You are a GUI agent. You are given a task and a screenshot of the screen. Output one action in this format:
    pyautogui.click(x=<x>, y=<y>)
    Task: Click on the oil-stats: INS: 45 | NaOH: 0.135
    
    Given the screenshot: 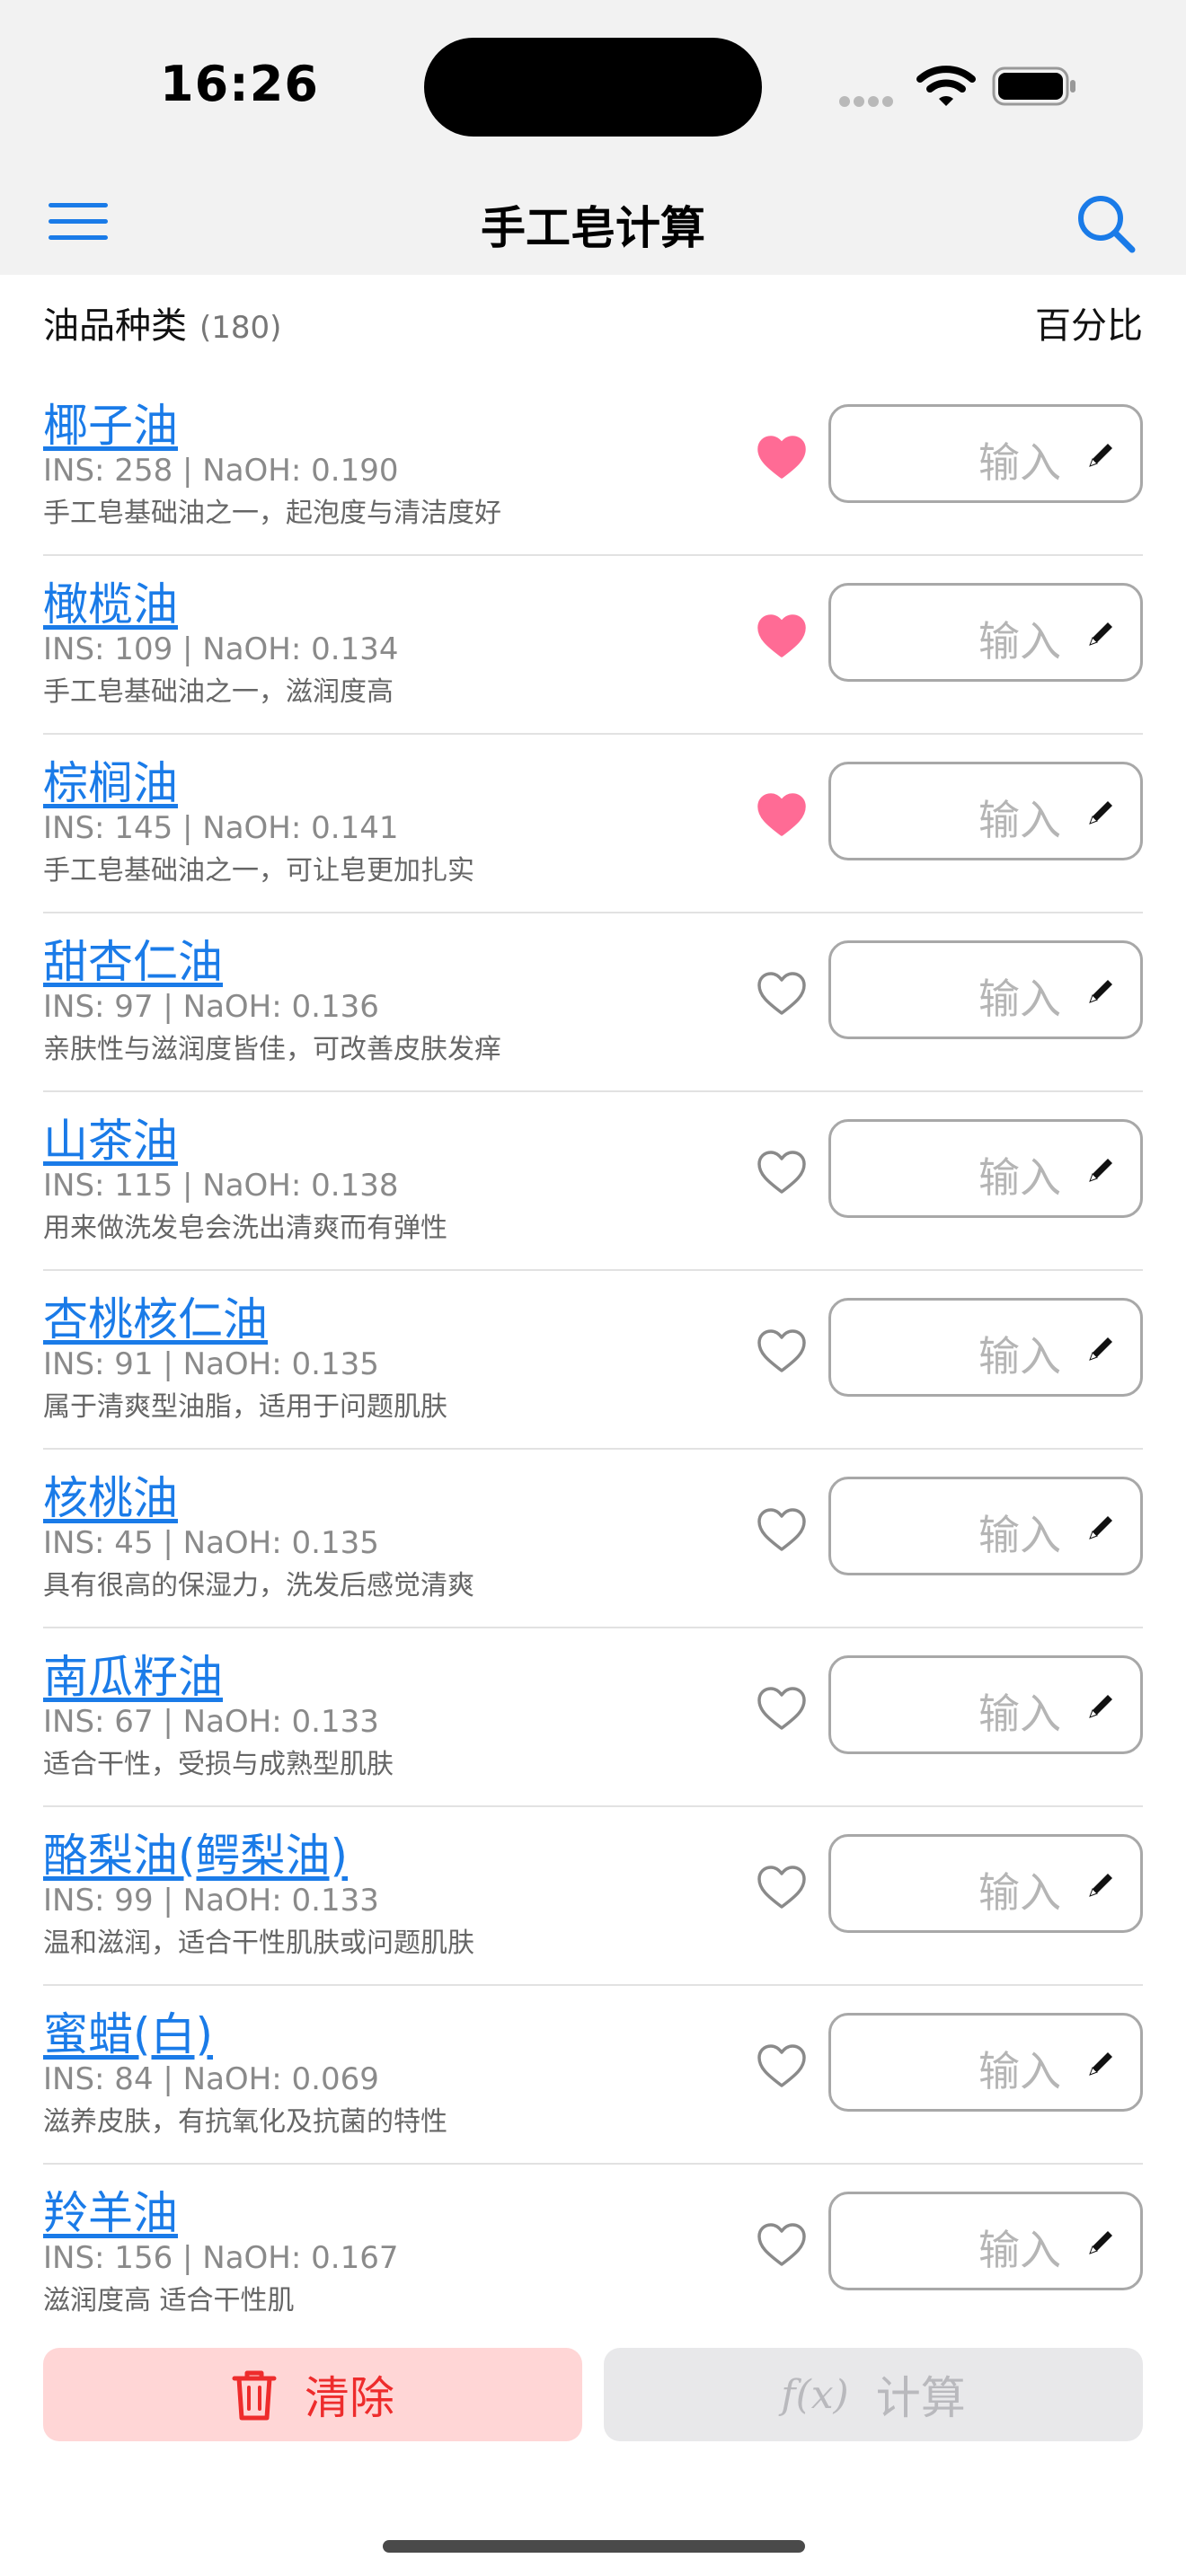 What is the action you would take?
    pyautogui.click(x=211, y=1543)
    